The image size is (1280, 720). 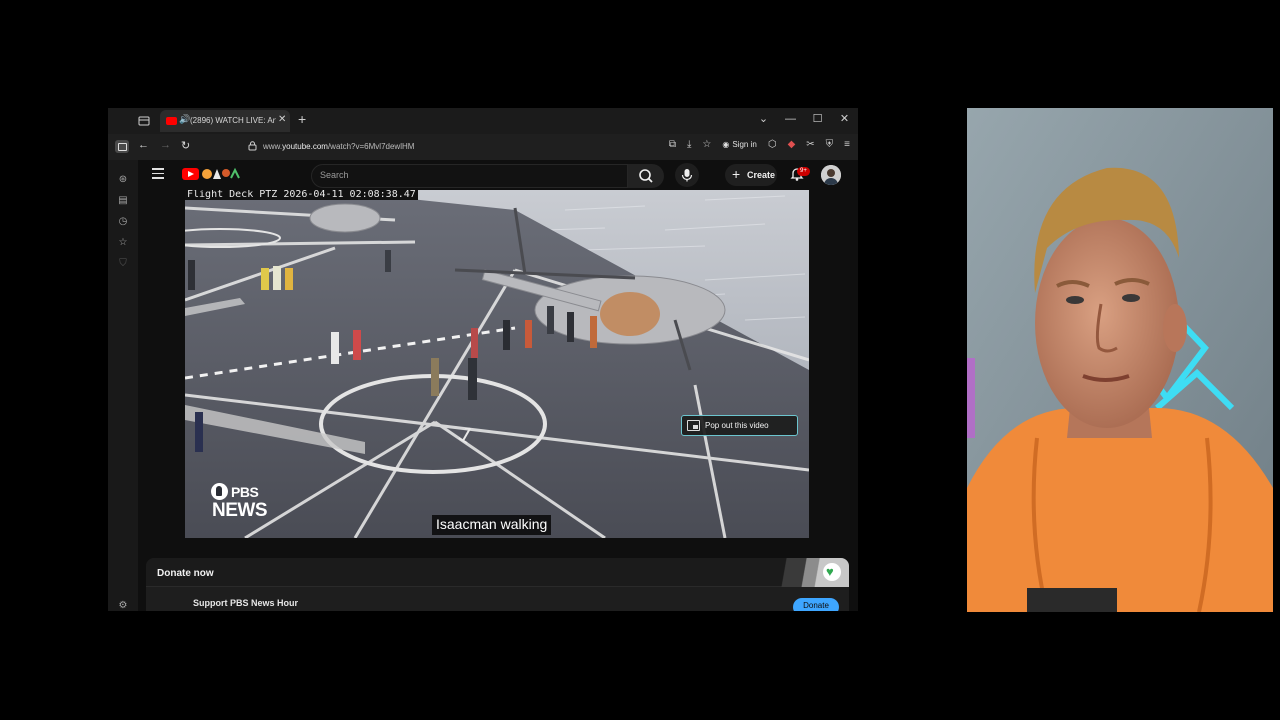 I want to click on donate-card: Donate now Support PBS News Hour Donate, so click(x=497, y=584).